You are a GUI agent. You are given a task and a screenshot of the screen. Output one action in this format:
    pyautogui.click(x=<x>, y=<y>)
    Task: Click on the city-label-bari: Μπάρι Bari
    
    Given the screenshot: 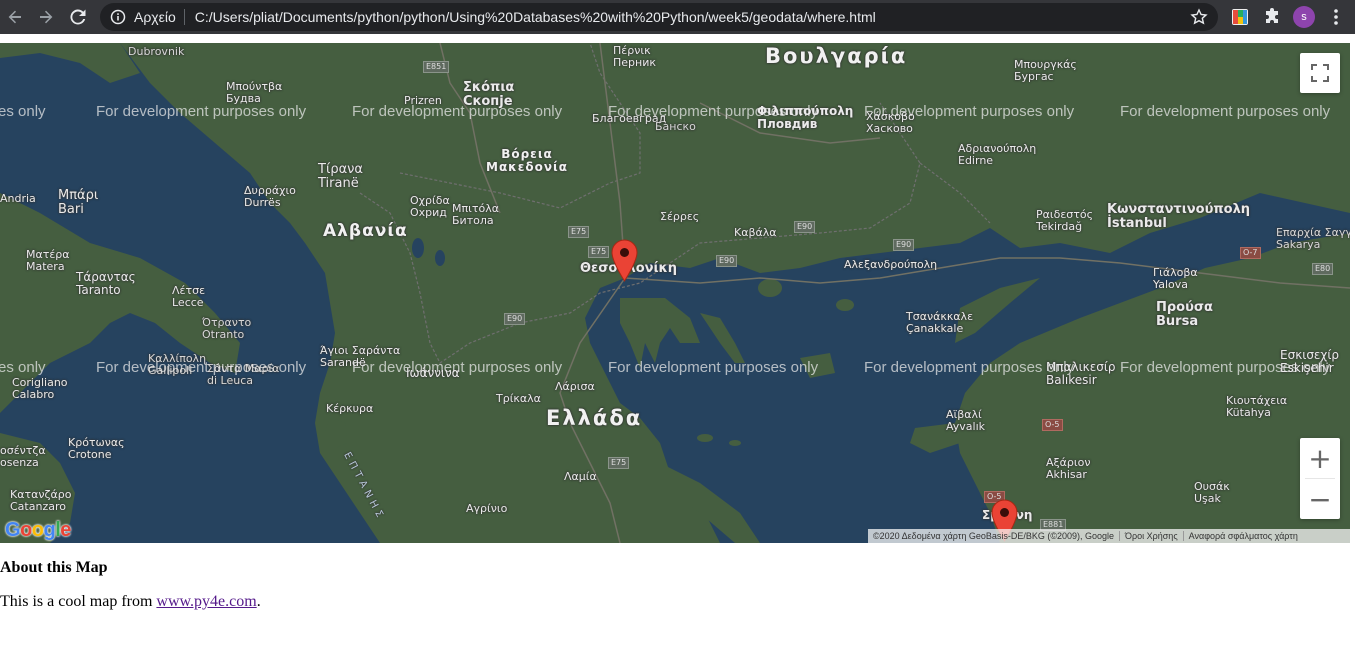 What is the action you would take?
    pyautogui.click(x=78, y=202)
    